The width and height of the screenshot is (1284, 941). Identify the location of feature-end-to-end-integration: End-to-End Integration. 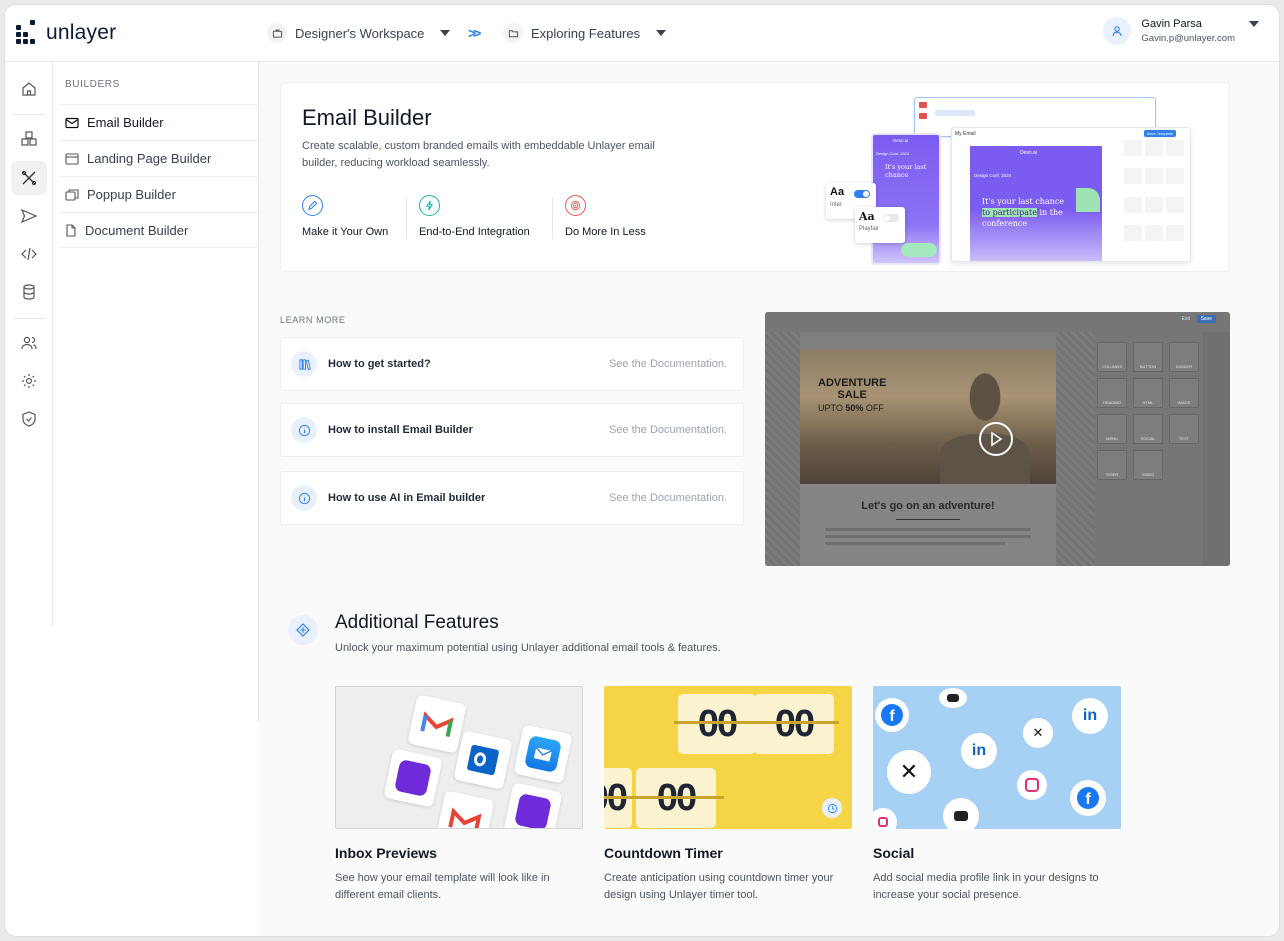
(474, 220).